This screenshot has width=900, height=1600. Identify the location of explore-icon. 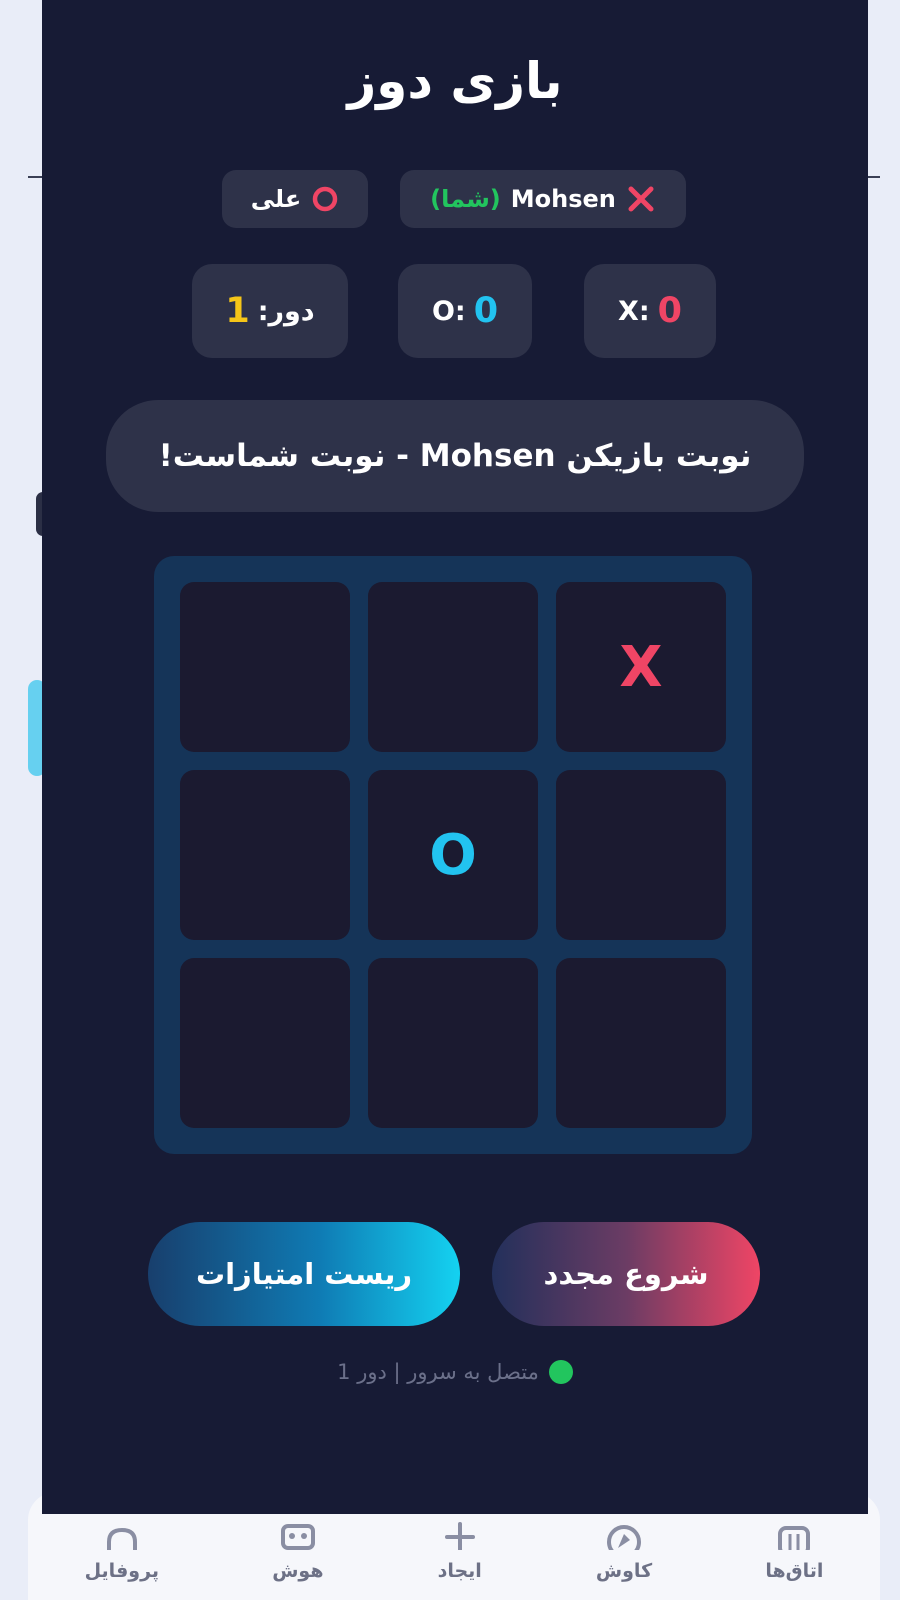
(624, 1537).